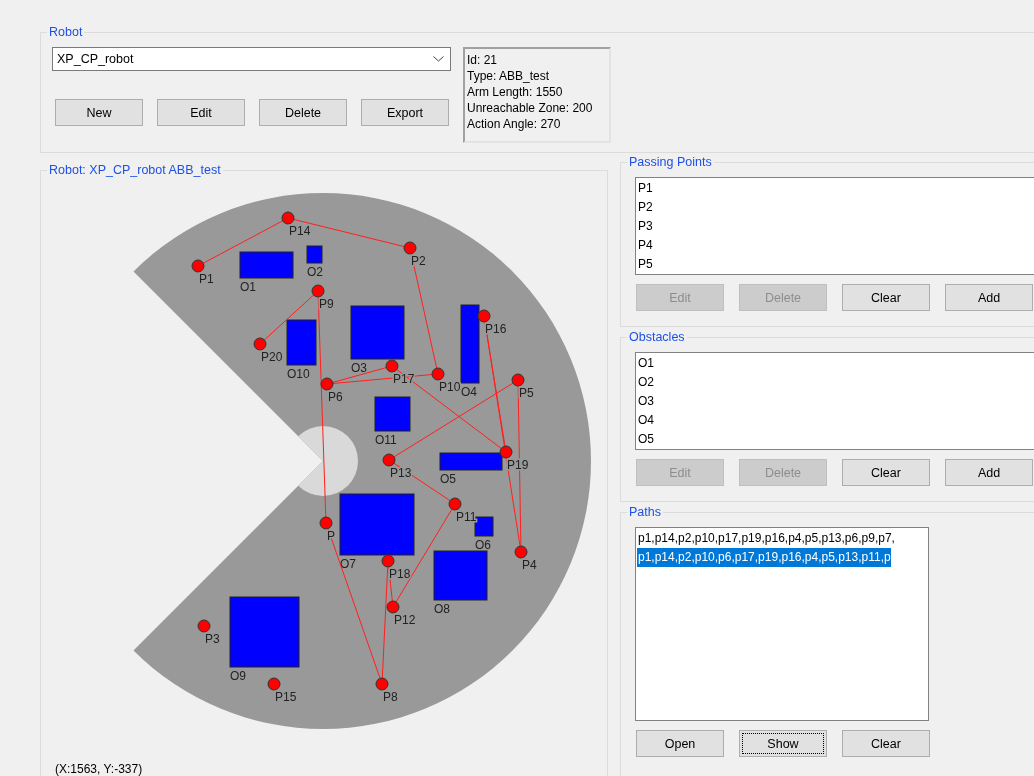  What do you see at coordinates (95, 59) in the screenshot?
I see `dropdown-value: XP_CP_robot` at bounding box center [95, 59].